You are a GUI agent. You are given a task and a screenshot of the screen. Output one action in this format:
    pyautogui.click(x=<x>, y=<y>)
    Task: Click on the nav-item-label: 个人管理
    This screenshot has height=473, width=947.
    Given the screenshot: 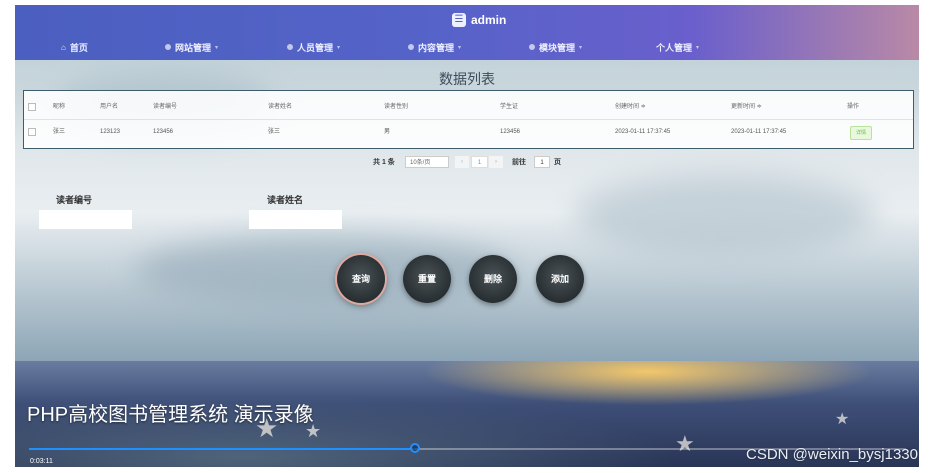 What is the action you would take?
    pyautogui.click(x=674, y=47)
    